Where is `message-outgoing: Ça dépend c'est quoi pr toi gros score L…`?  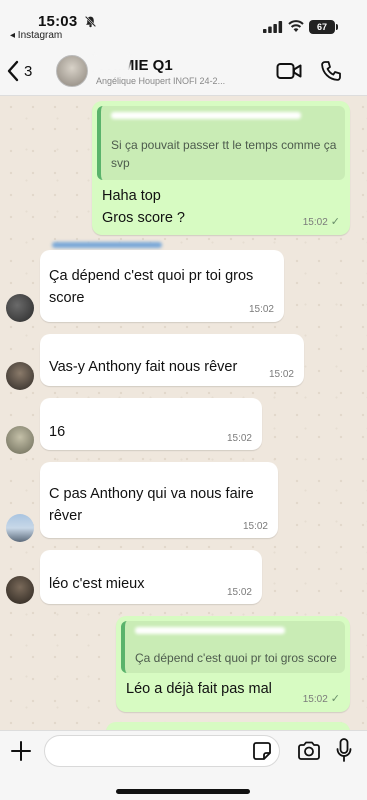 message-outgoing: Ça dépend c'est quoi pr toi gros score L… is located at coordinates (233, 664).